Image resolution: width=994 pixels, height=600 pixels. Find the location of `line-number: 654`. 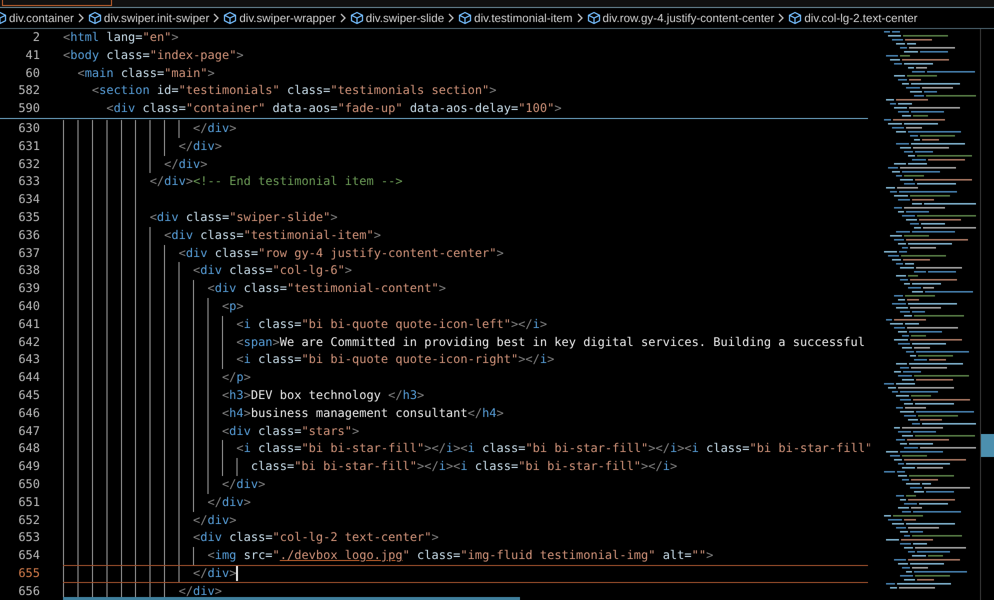

line-number: 654 is located at coordinates (28, 555).